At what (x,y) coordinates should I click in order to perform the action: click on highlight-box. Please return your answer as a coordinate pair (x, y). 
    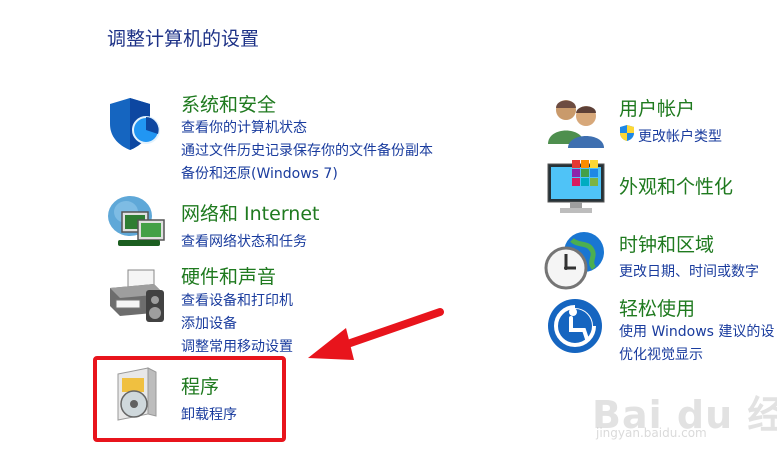
    Looking at the image, I should click on (189, 399).